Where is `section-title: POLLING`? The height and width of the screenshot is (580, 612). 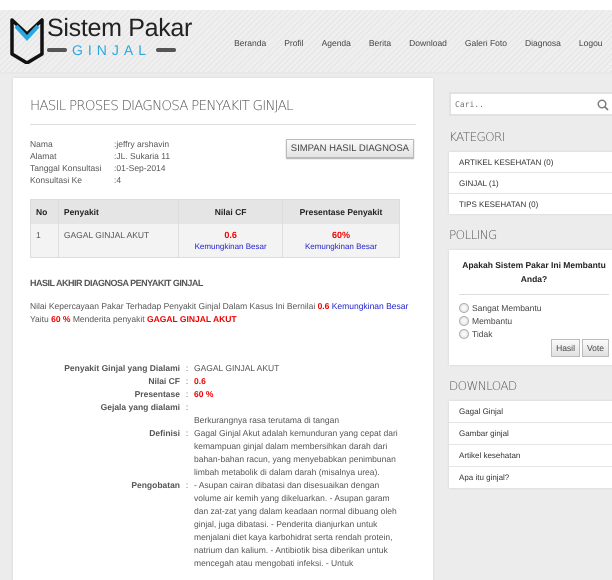 section-title: POLLING is located at coordinates (473, 235).